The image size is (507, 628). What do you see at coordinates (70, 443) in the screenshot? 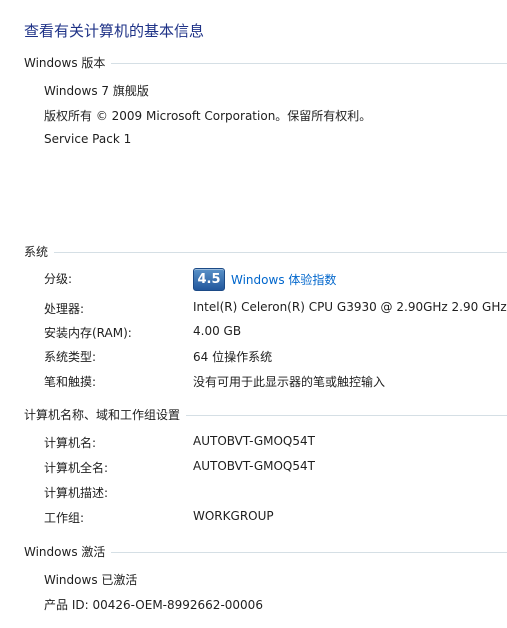
I see `computer-name-label: 计算机名:` at bounding box center [70, 443].